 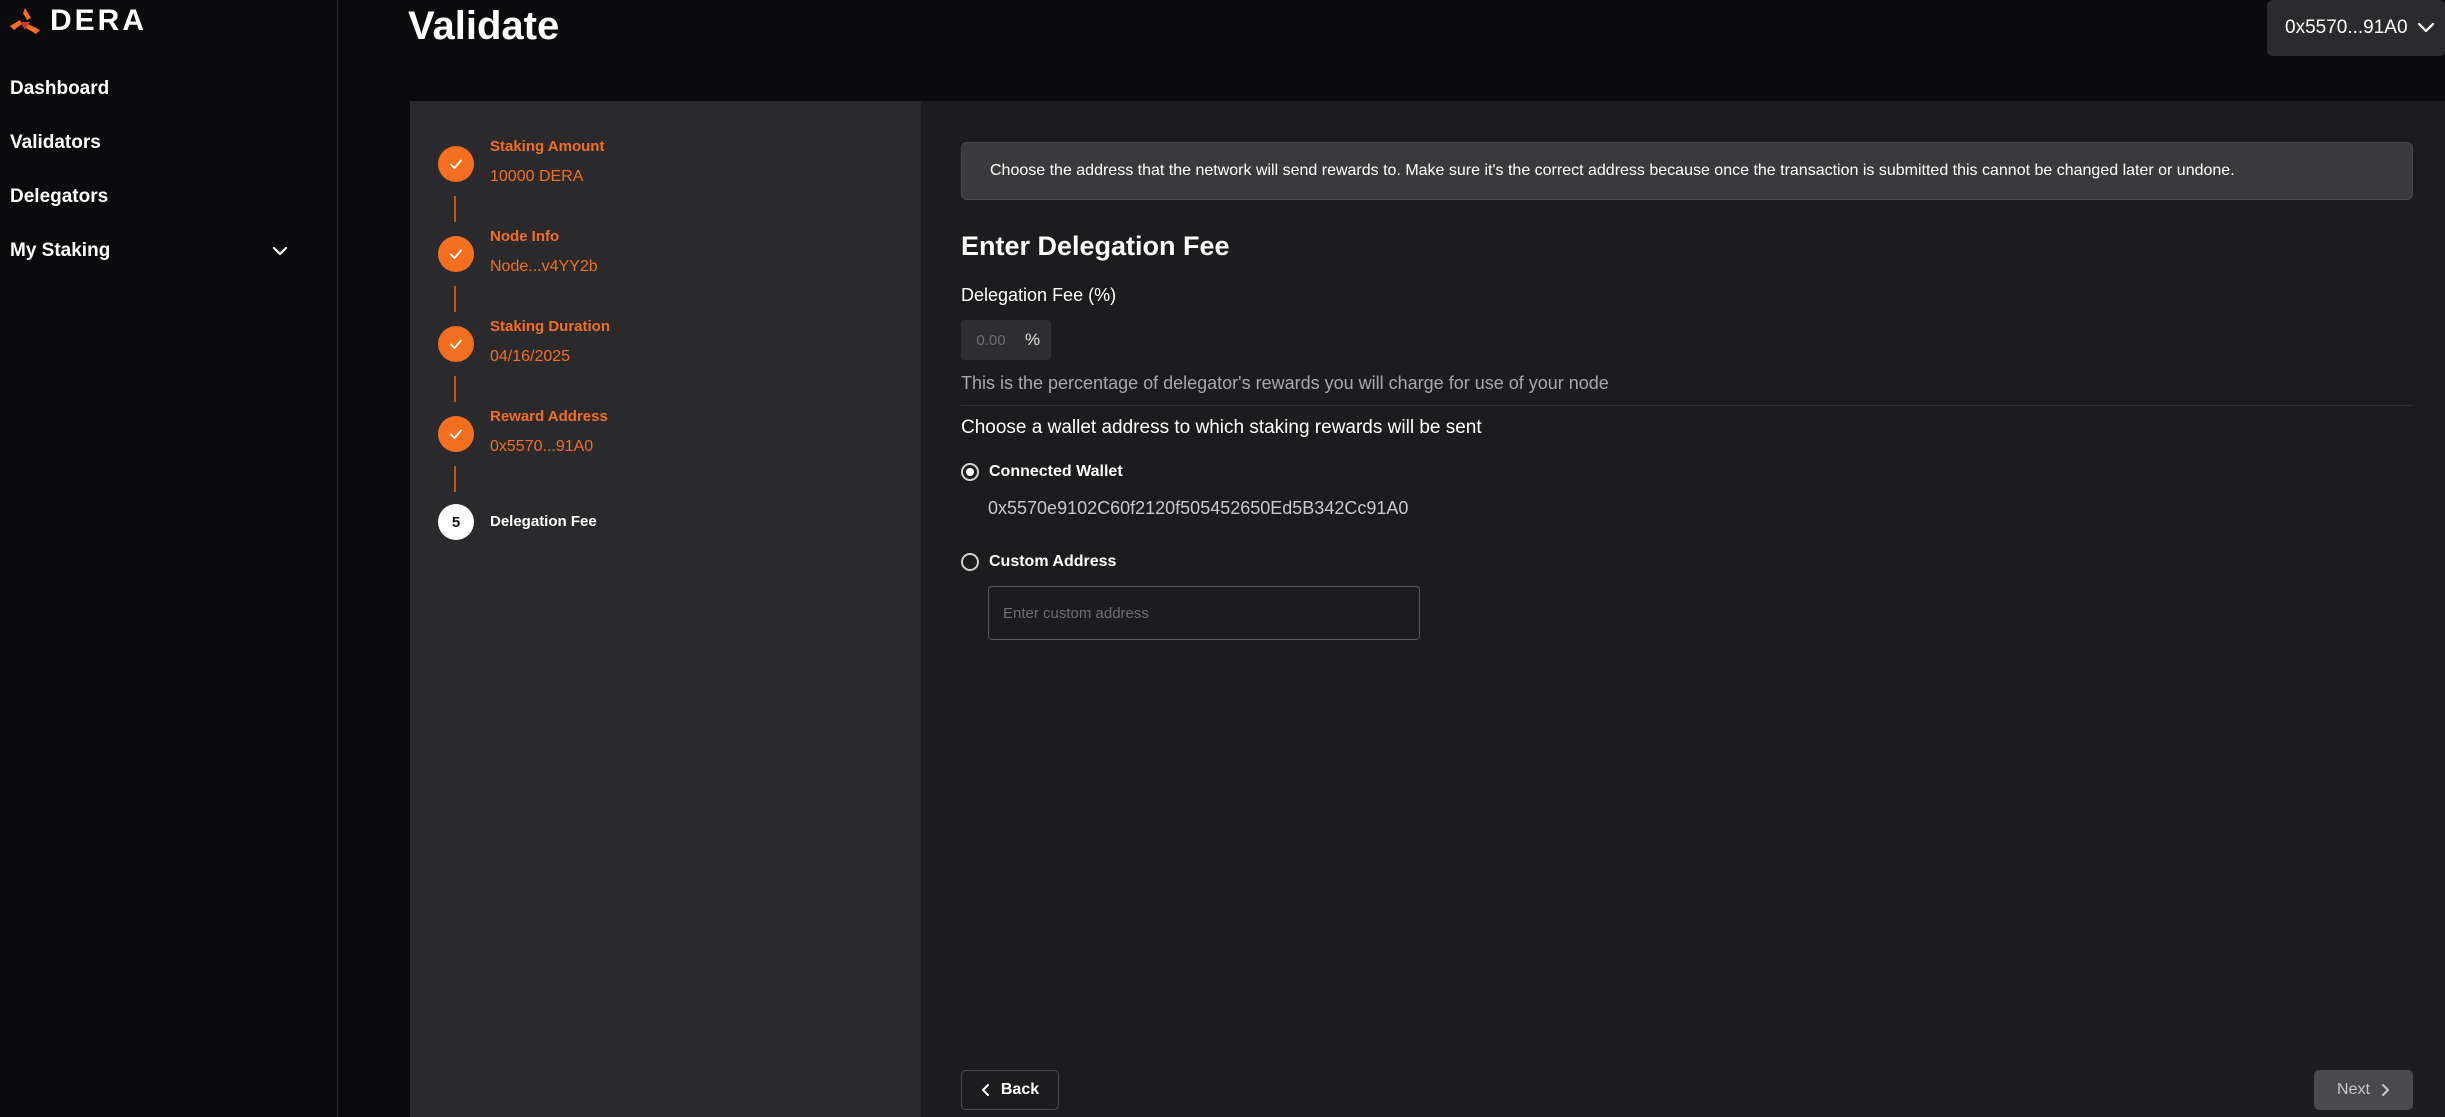 What do you see at coordinates (547, 146) in the screenshot?
I see `step-title: Staking Amount` at bounding box center [547, 146].